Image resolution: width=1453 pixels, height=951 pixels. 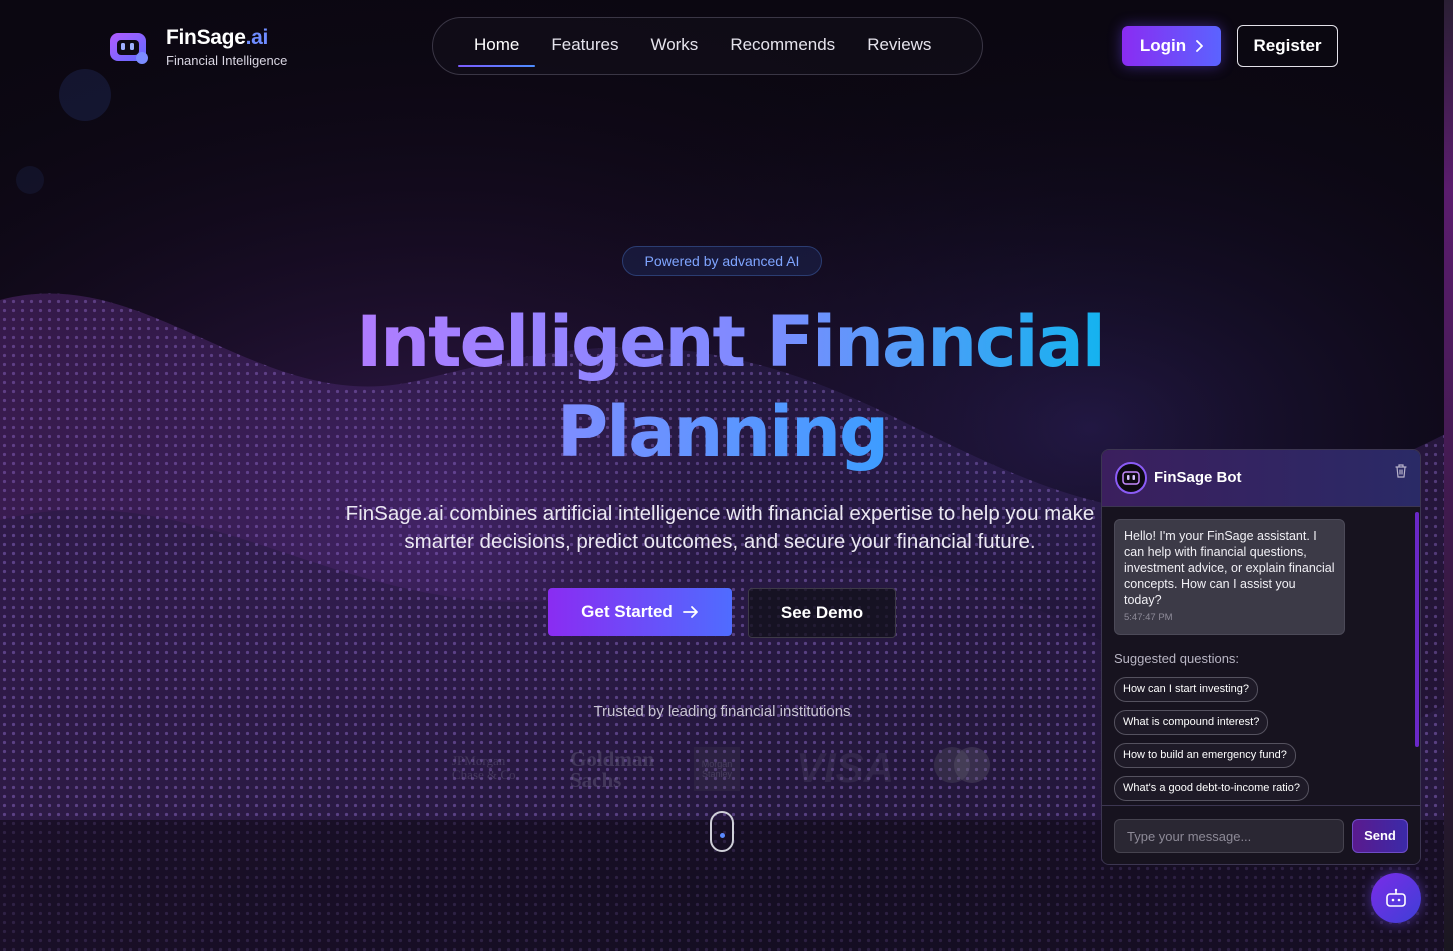 What do you see at coordinates (731, 387) in the screenshot?
I see `hero-title: Intelligent Financial Planning` at bounding box center [731, 387].